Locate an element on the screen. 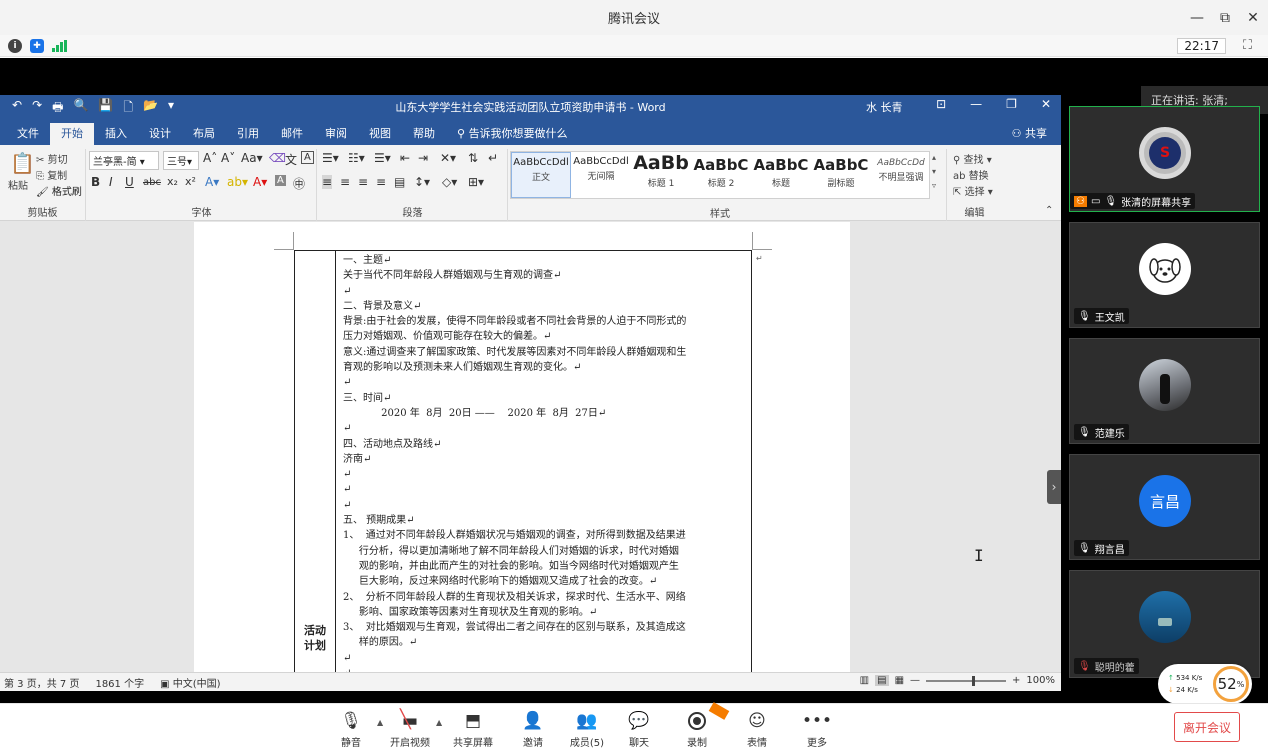  share-button: ⚇ 共享 is located at coordinates (1029, 133).